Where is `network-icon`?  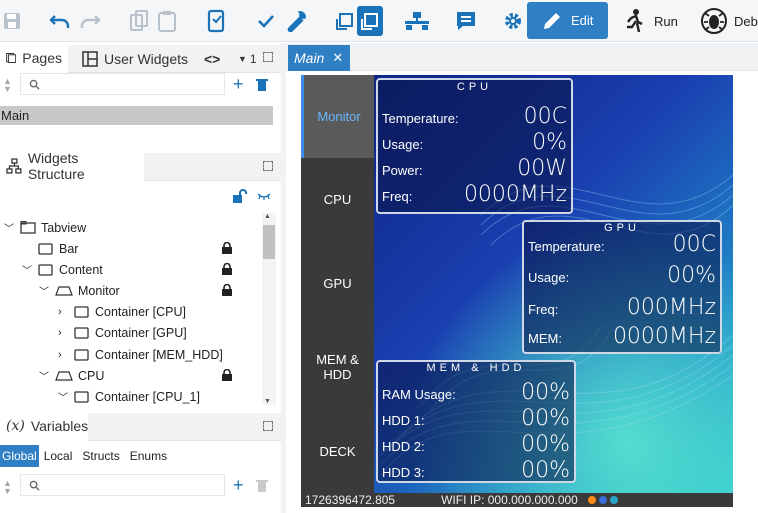
network-icon is located at coordinates (417, 21).